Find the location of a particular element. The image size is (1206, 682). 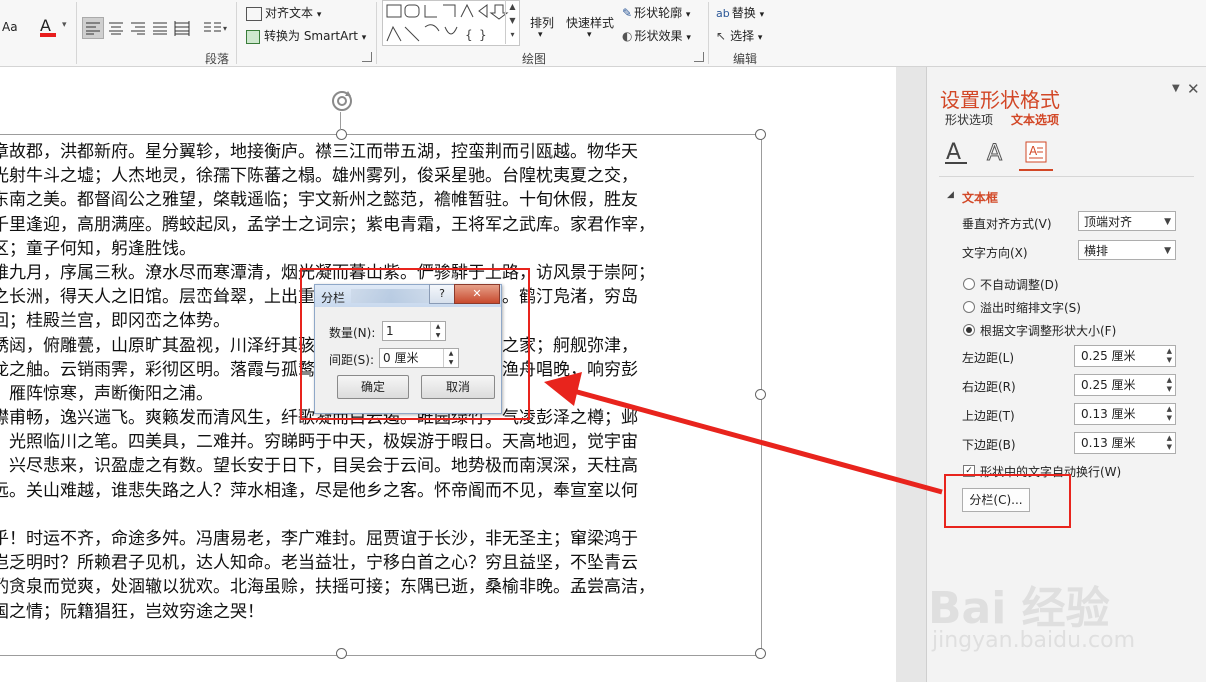

top-margin-spin-icon: ▲ ▼ is located at coordinates (1169, 414).